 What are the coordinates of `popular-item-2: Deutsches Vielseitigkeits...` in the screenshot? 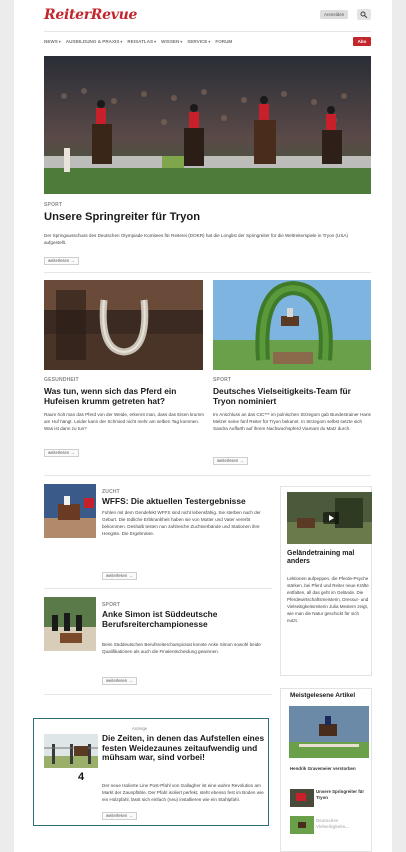 It's located at (343, 823).